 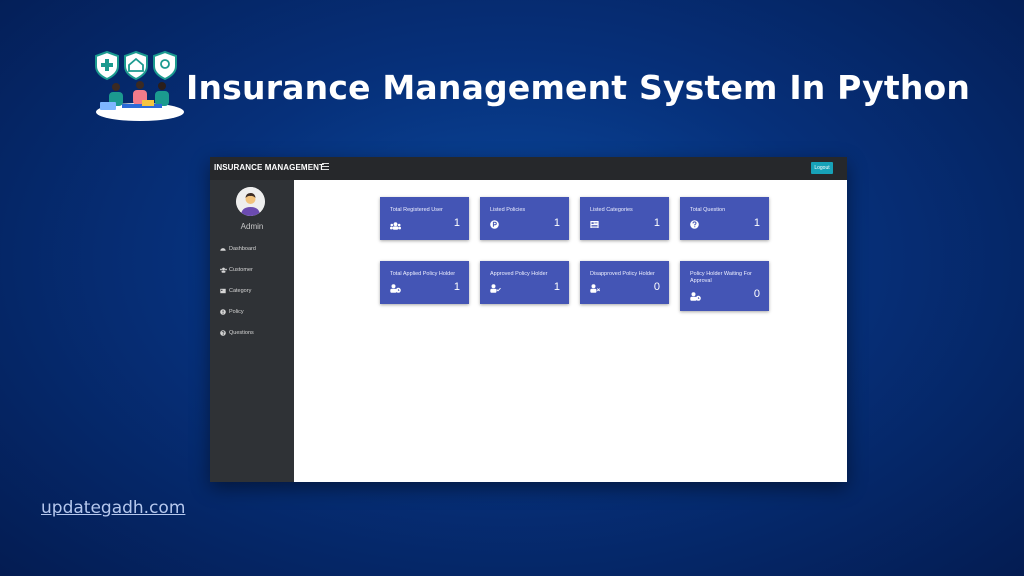 I want to click on sidebar-item-questions: Questions, so click(x=237, y=333).